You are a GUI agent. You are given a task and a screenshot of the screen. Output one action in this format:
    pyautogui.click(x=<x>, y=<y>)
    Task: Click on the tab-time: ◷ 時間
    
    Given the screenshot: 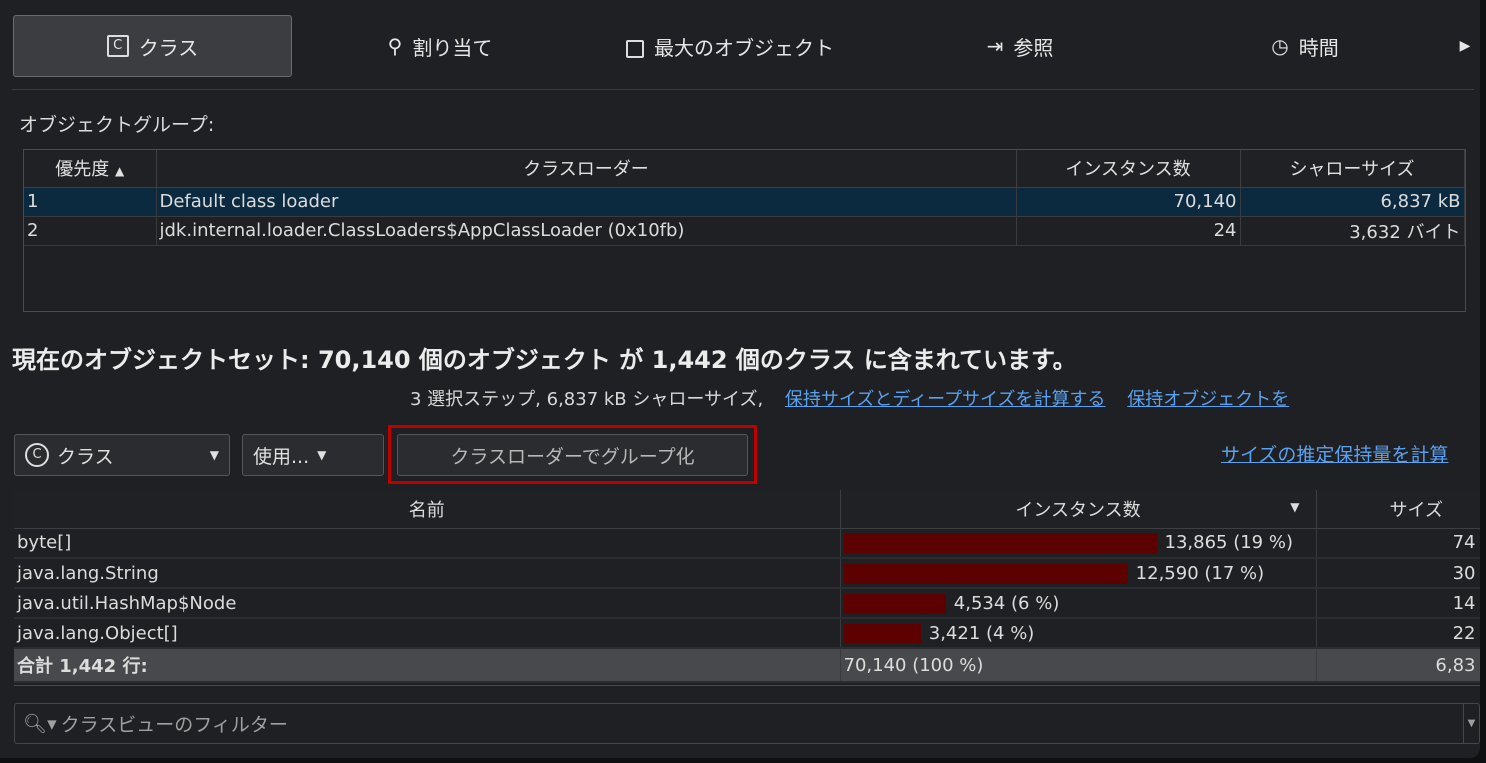 What is the action you would take?
    pyautogui.click(x=1305, y=46)
    